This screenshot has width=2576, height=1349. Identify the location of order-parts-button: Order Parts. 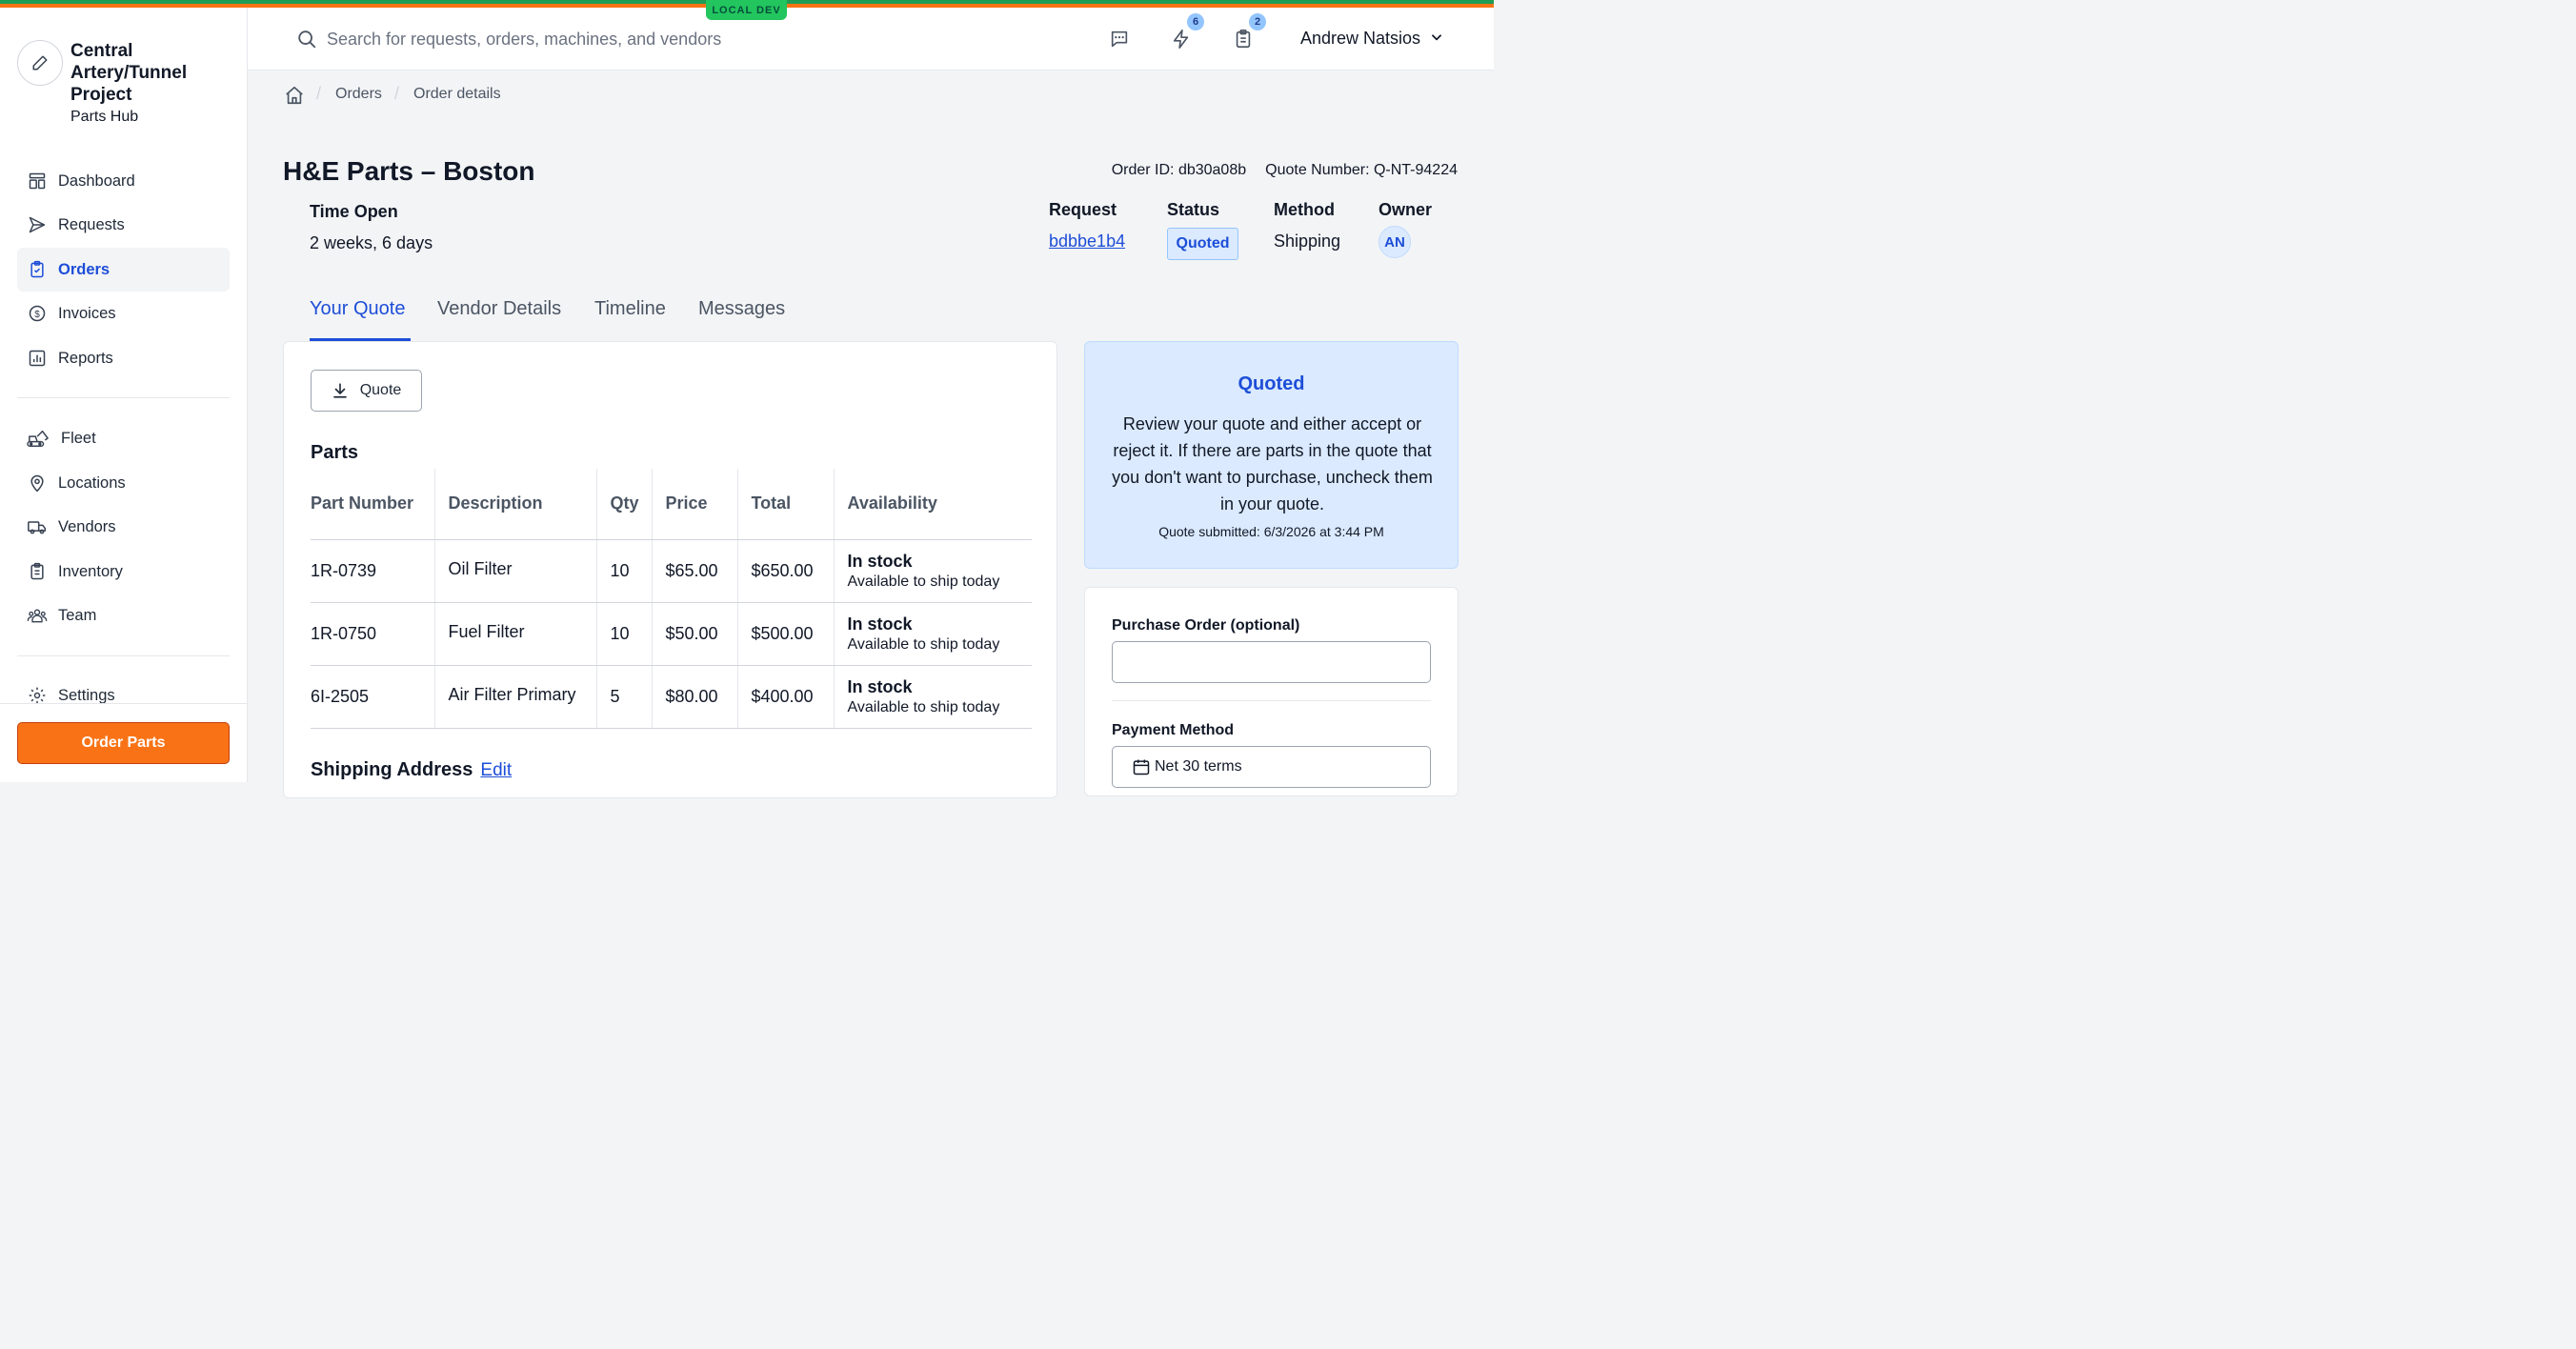
(123, 743).